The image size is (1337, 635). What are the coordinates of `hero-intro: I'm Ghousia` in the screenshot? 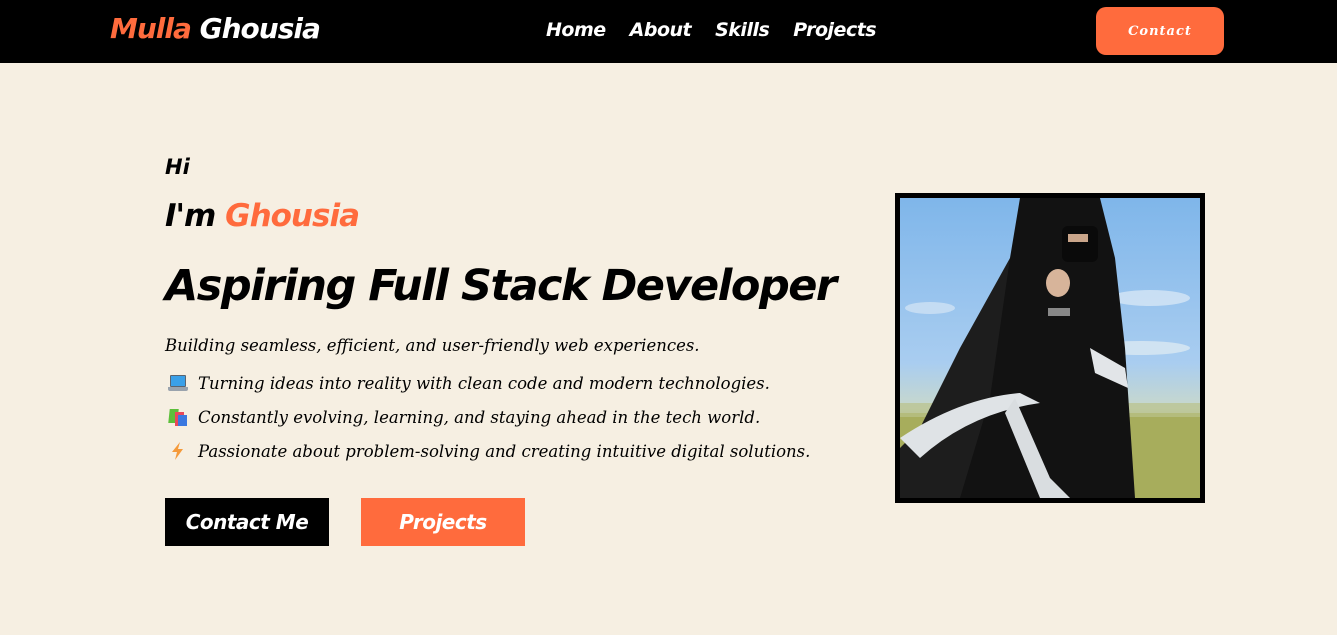 It's located at (262, 216).